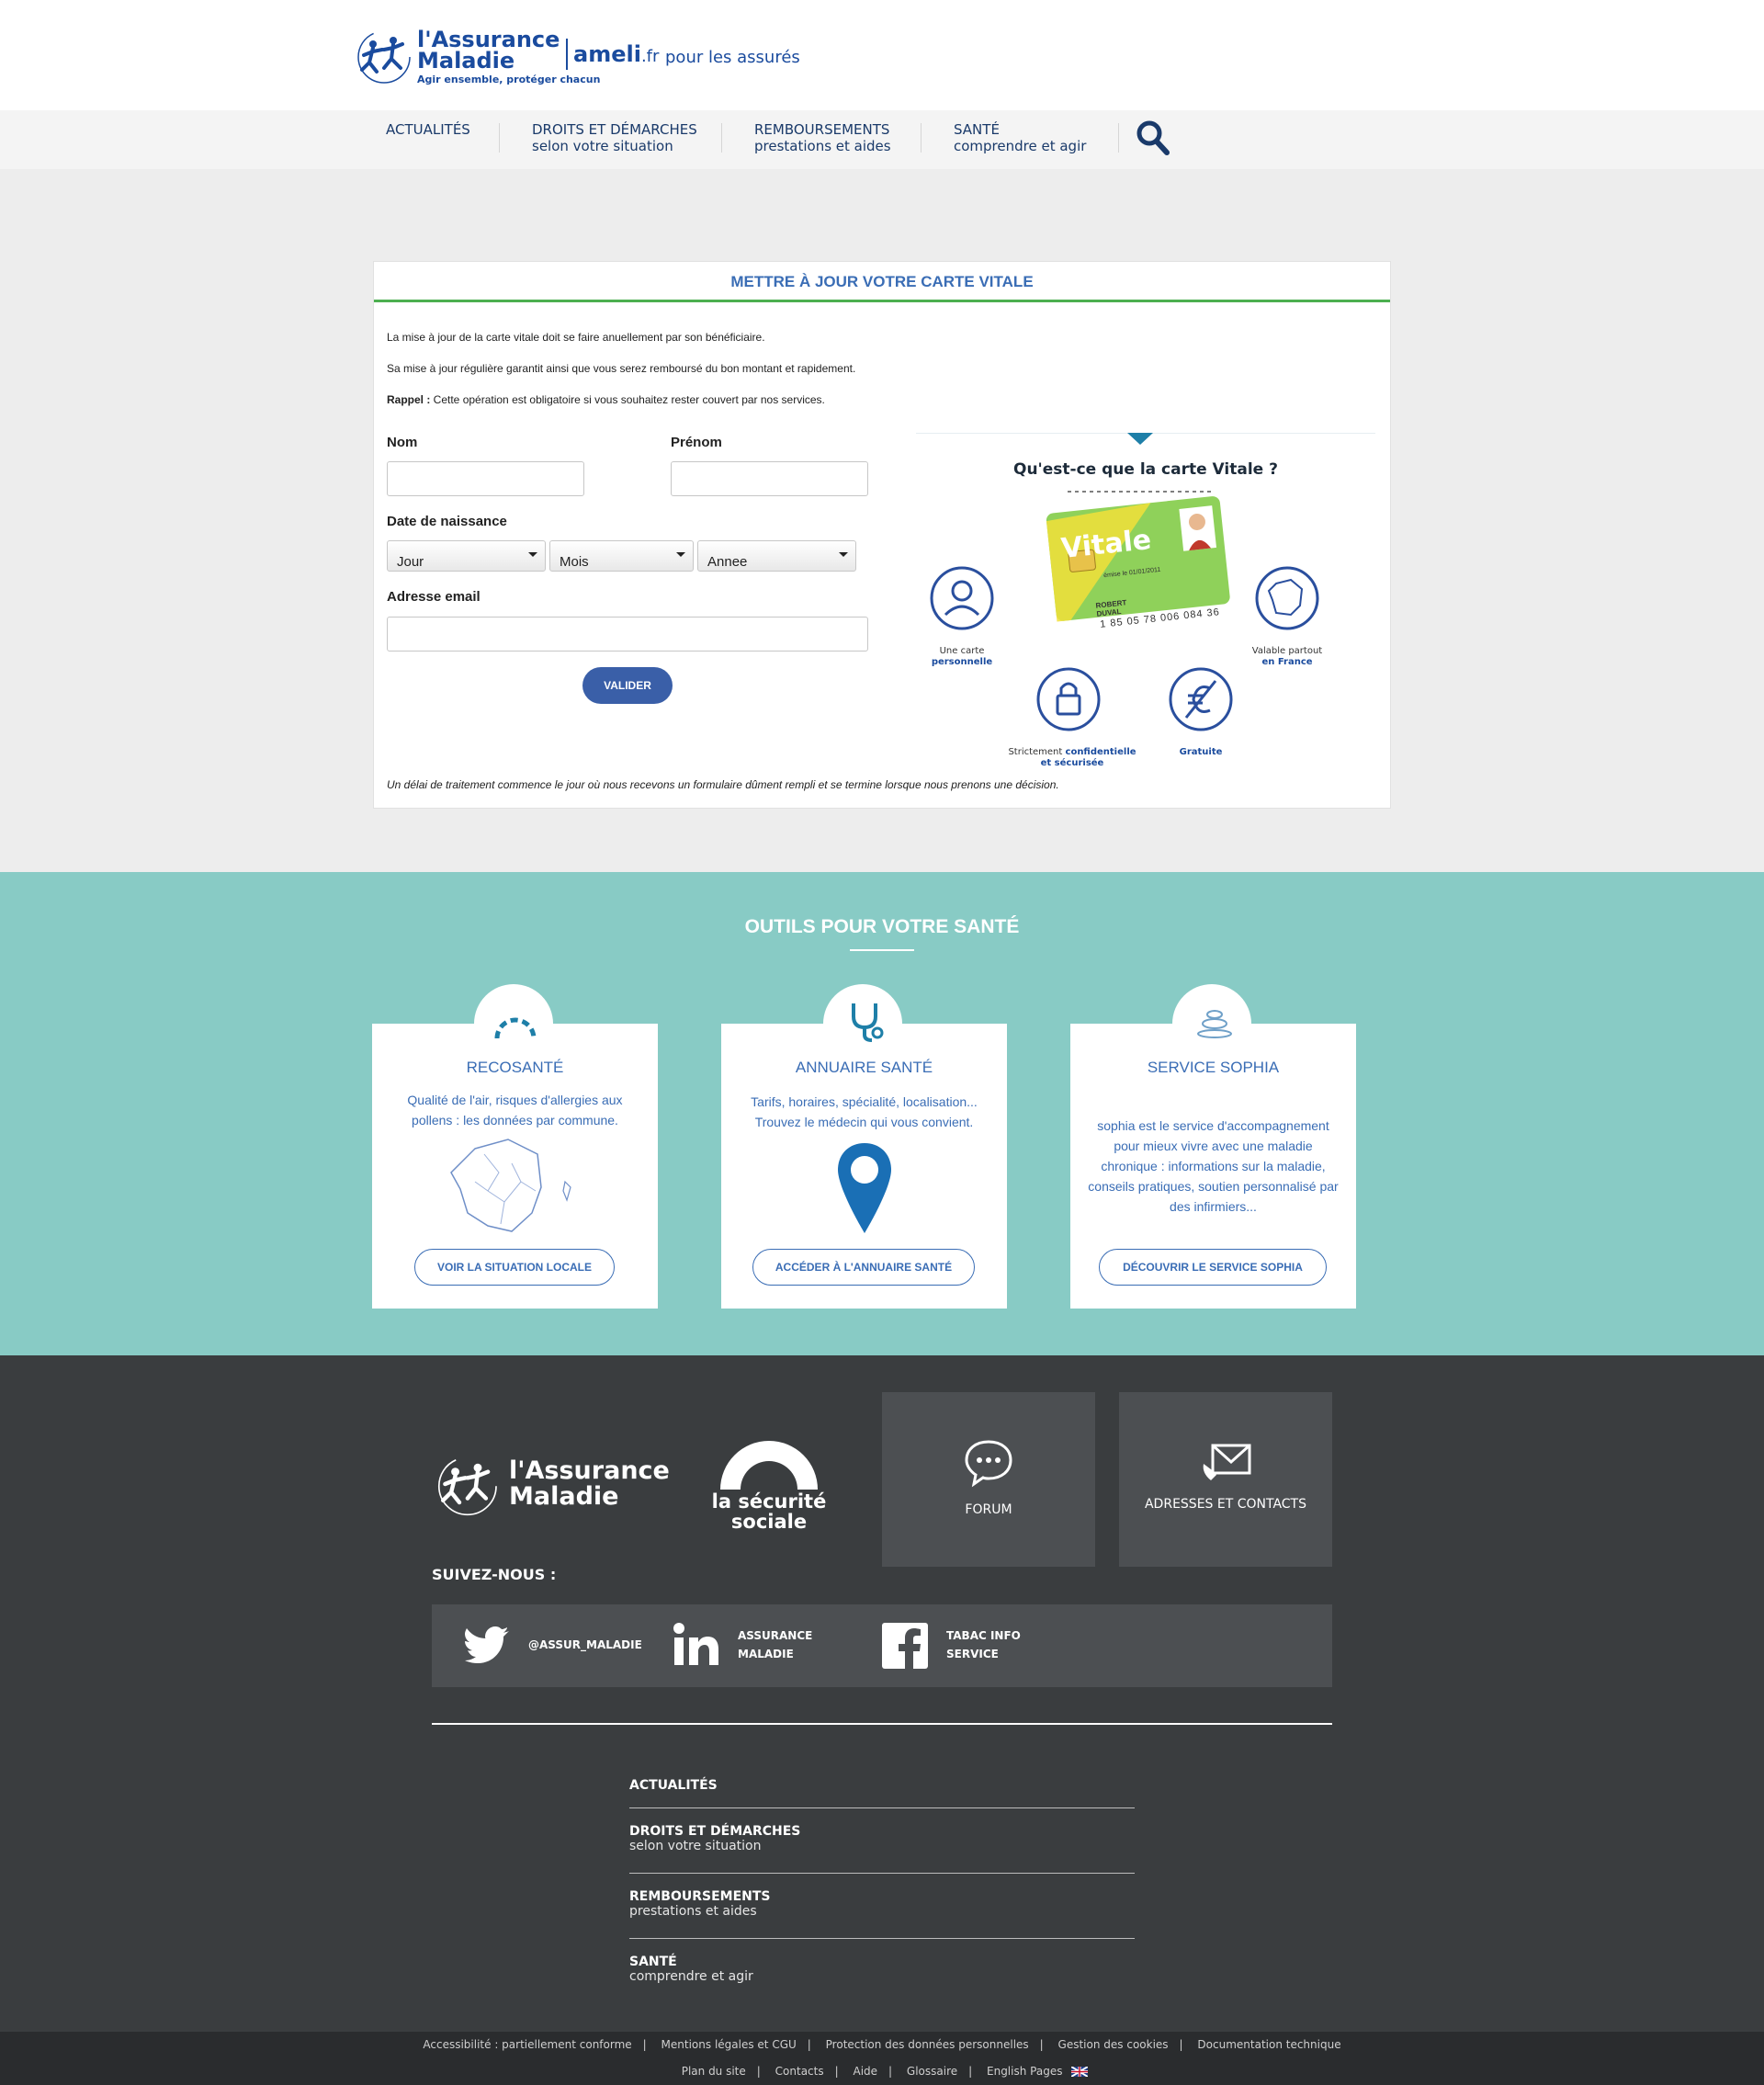  I want to click on ameli-brand: ameli.fr, so click(612, 54).